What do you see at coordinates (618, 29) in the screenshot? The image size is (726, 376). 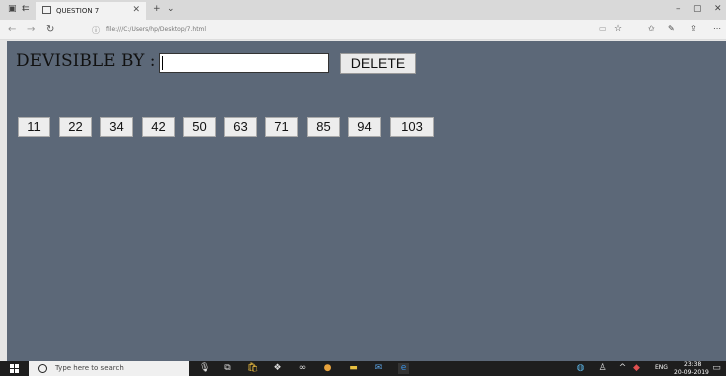 I see `favorite-star-icon: ☆` at bounding box center [618, 29].